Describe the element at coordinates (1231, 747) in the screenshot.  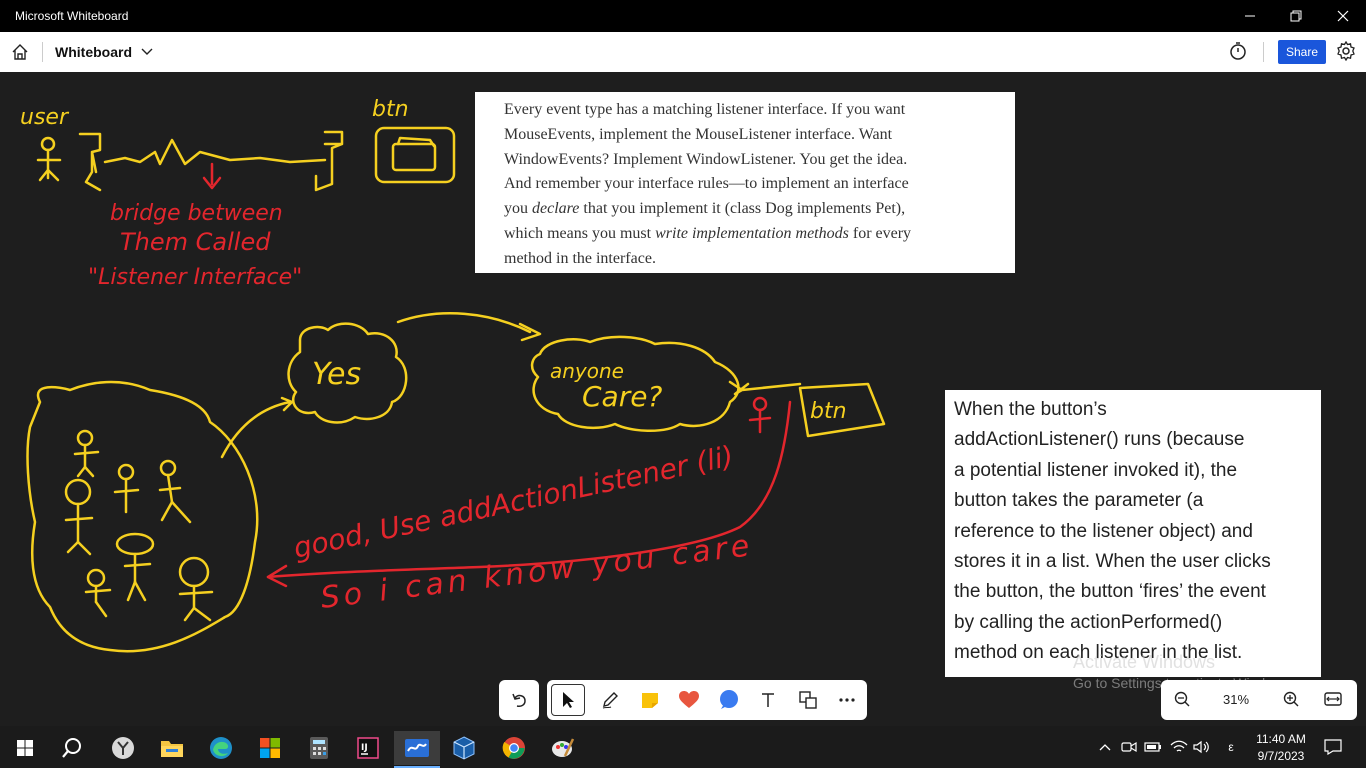
I see `tray-language: ε` at that location.